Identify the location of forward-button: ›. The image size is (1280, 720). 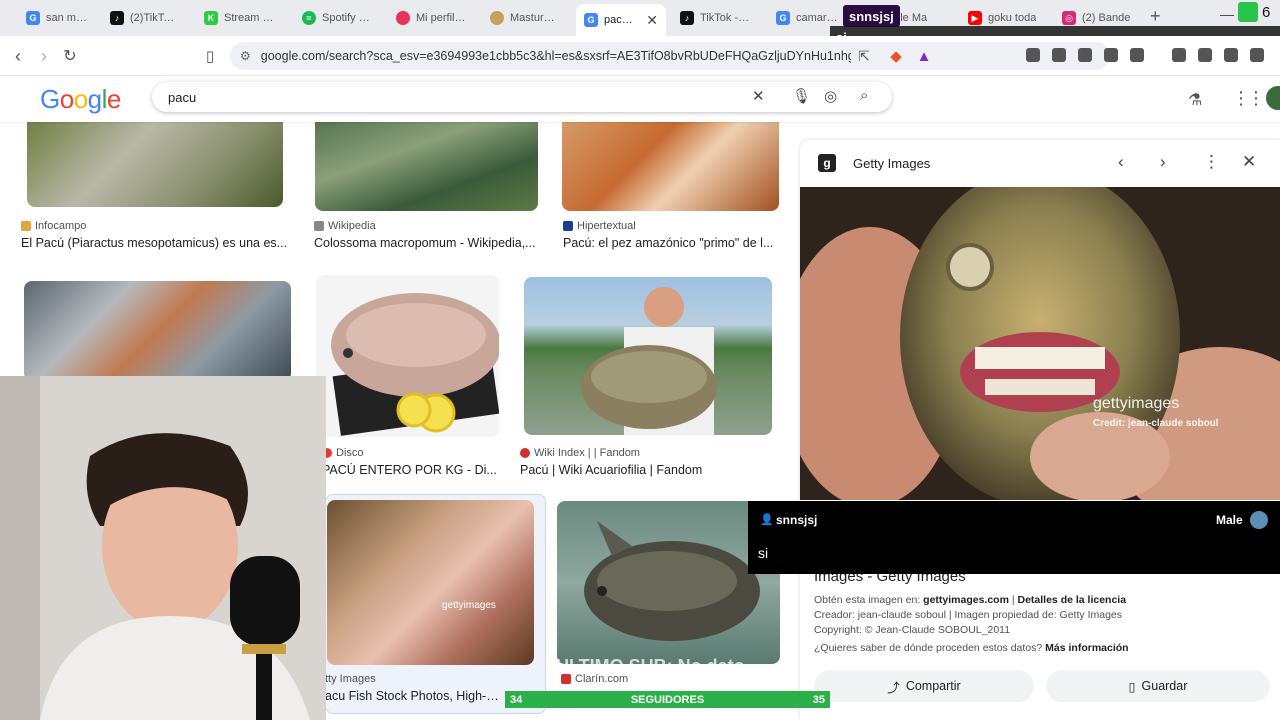
(44, 56).